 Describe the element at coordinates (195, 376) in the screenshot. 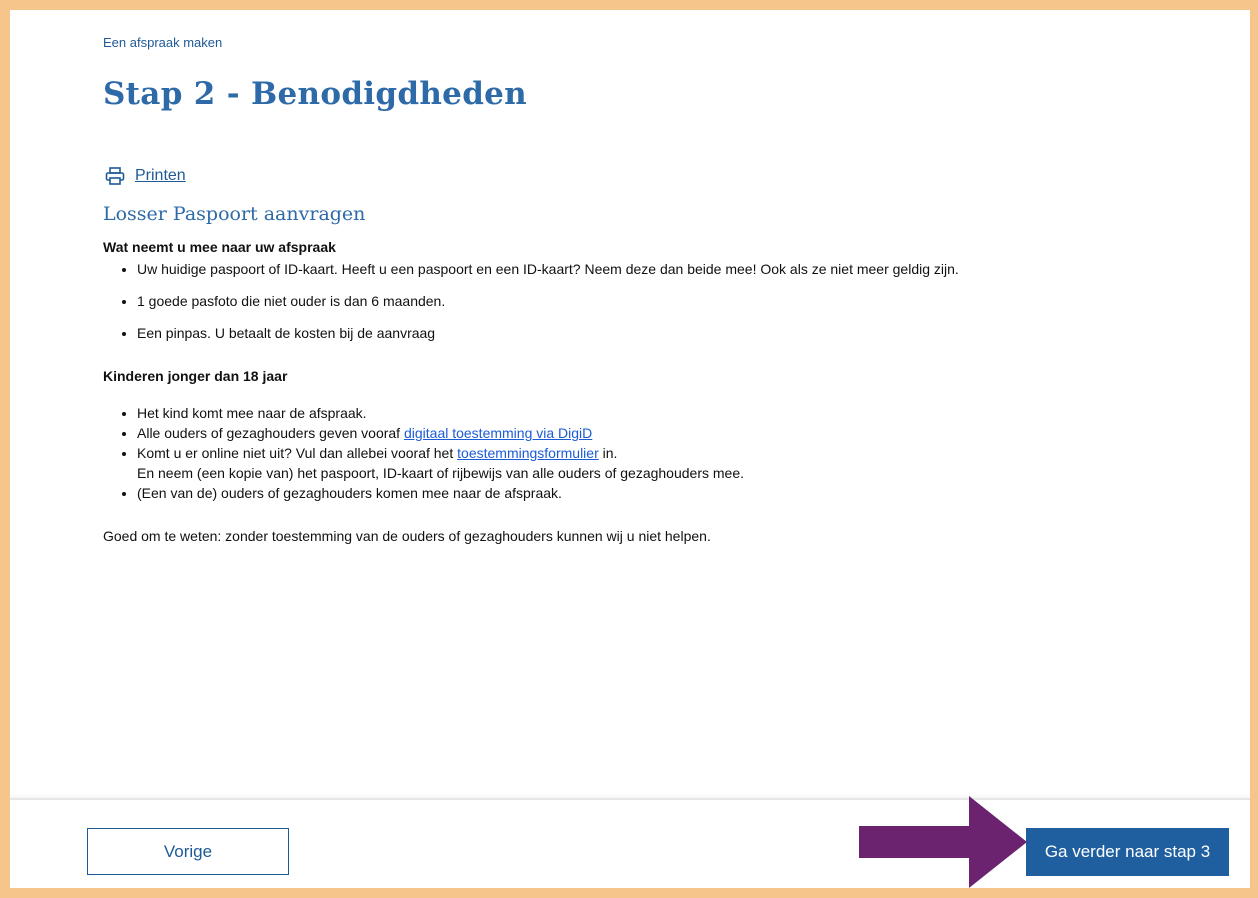

I see `children-heading: Kinderen jonger dan 18 jaar` at that location.